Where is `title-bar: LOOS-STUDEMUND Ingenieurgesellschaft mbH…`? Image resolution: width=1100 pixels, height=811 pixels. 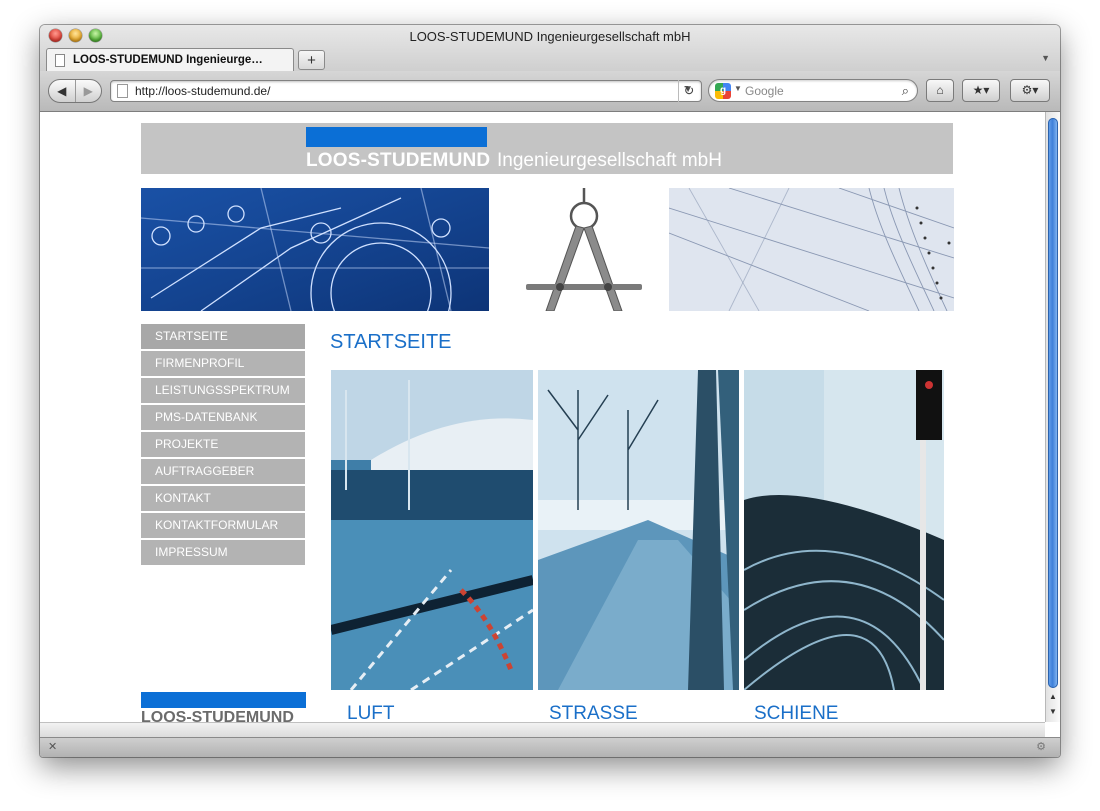 title-bar: LOOS-STUDEMUND Ingenieurgesellschaft mbH… is located at coordinates (550, 48).